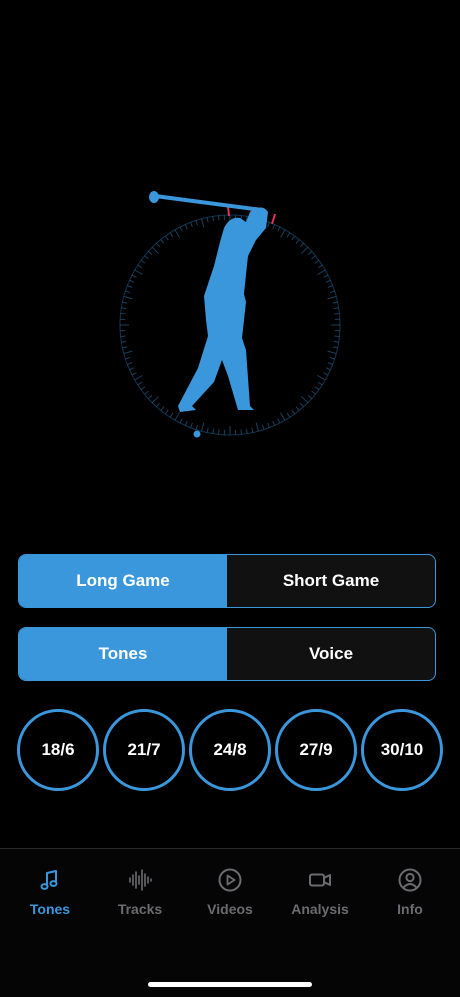 The width and height of the screenshot is (460, 997). Describe the element at coordinates (402, 750) in the screenshot. I see `ratio-button-30-10: 30/10` at that location.